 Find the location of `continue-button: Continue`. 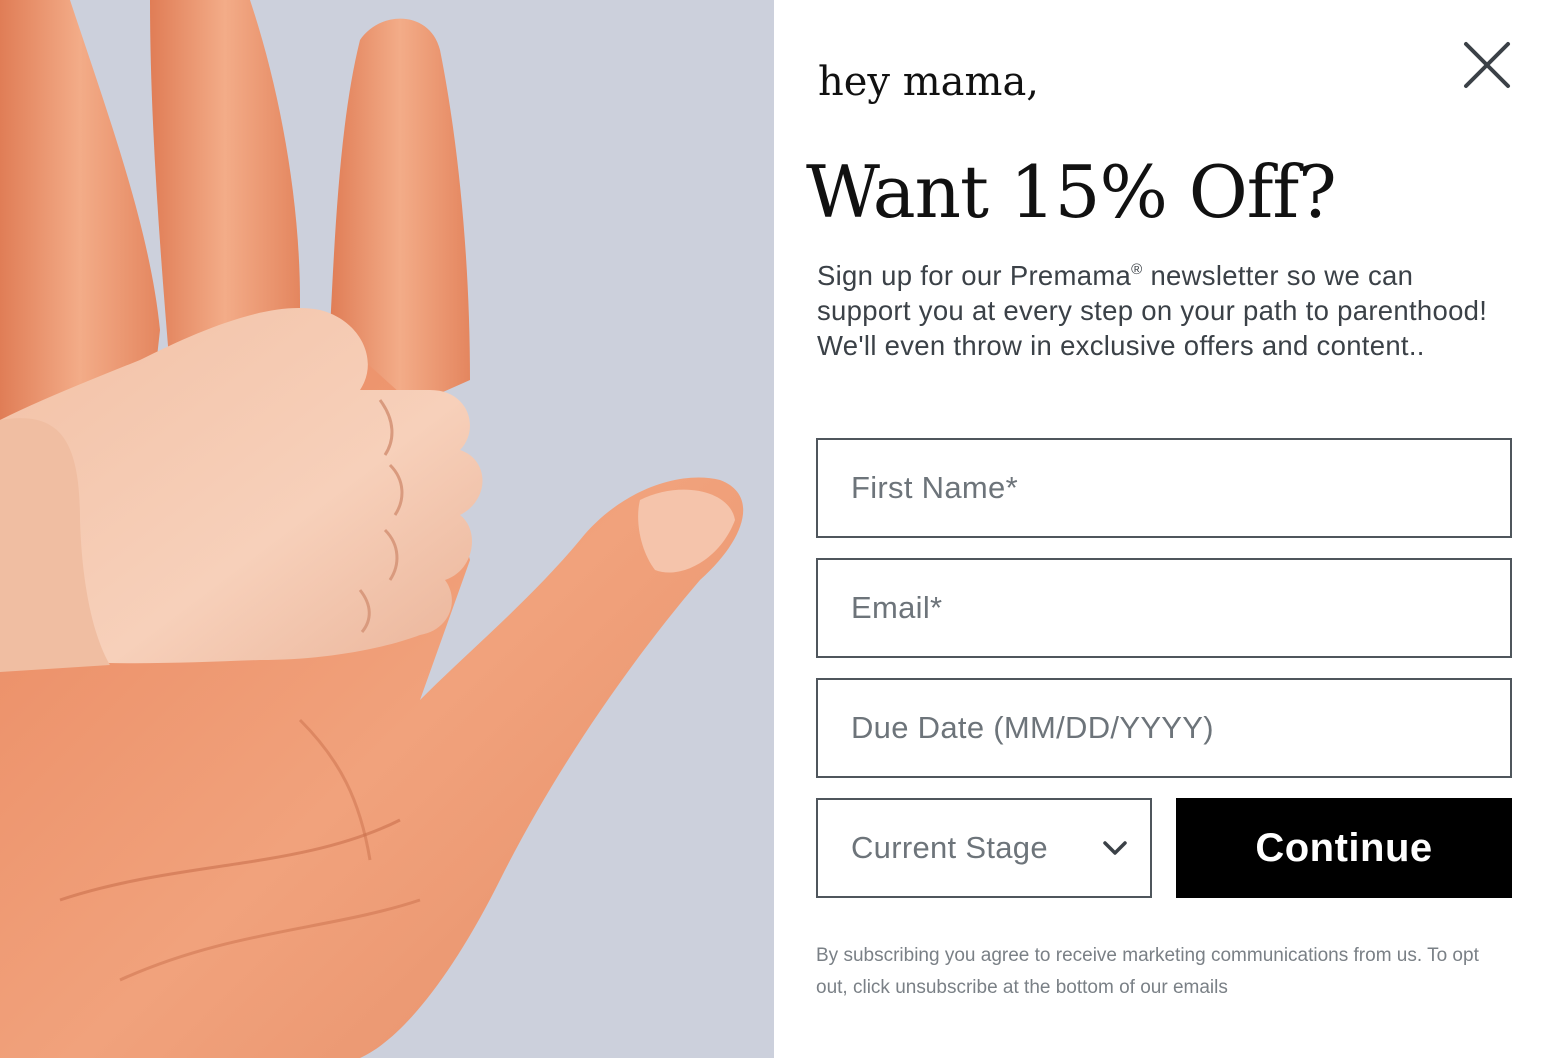

continue-button: Continue is located at coordinates (1344, 848).